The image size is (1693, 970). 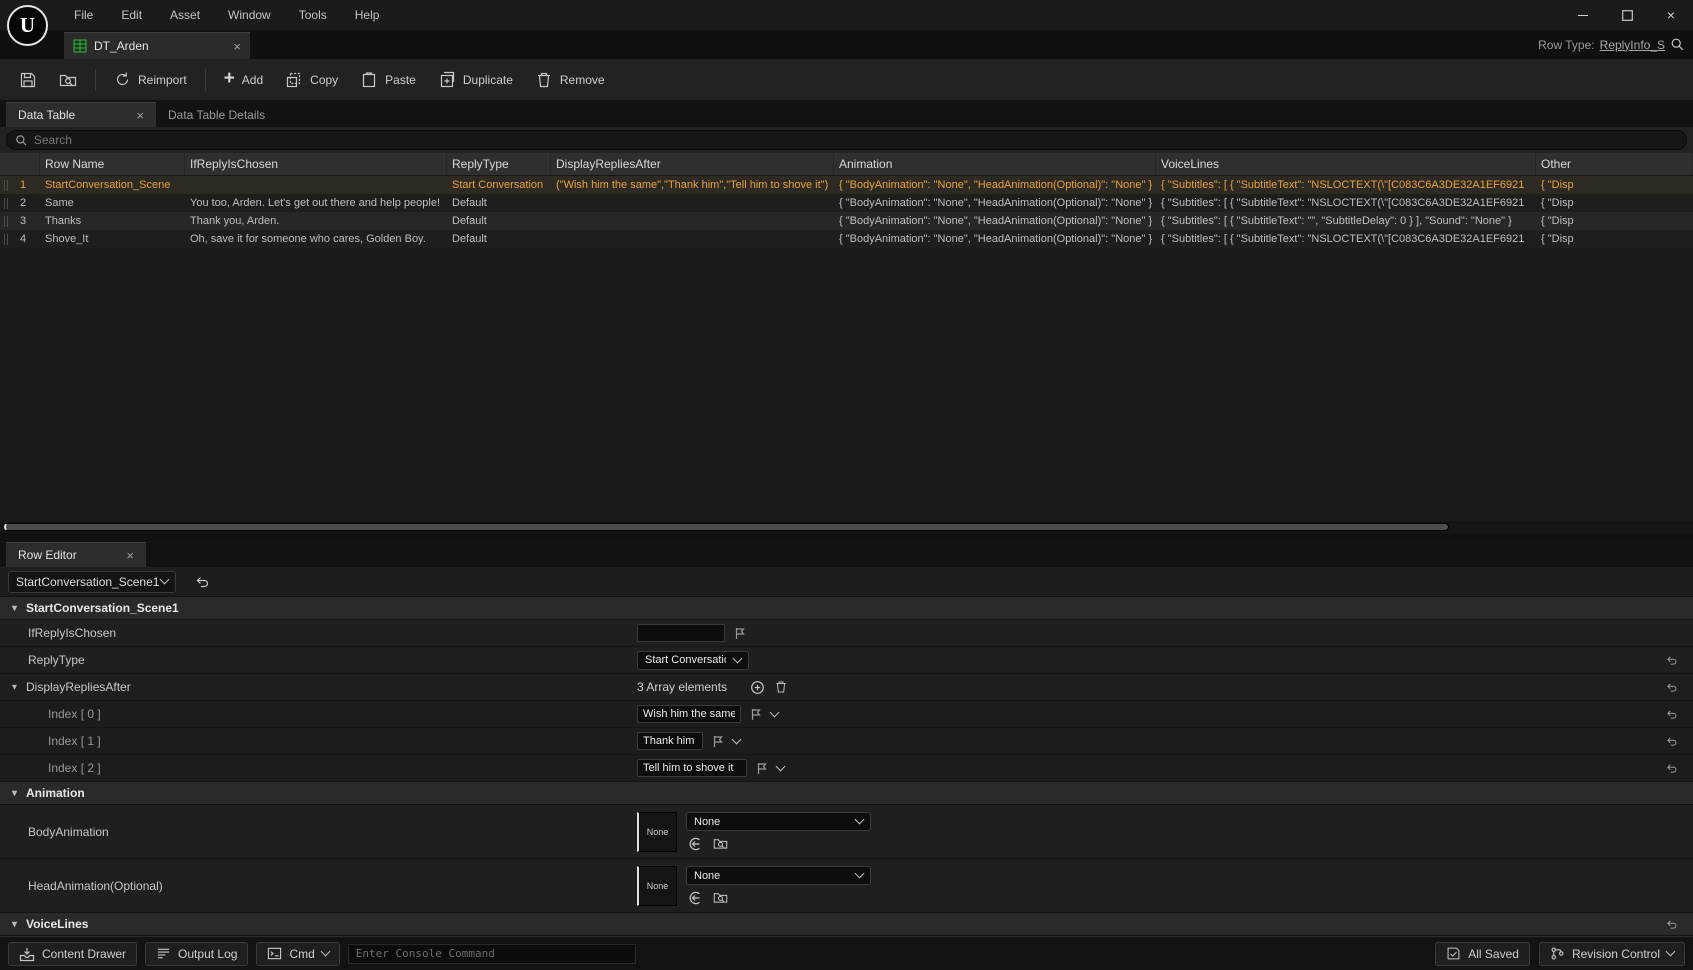 What do you see at coordinates (92, 581) in the screenshot?
I see `row-selector-dropdown: StartConversation_Scene1` at bounding box center [92, 581].